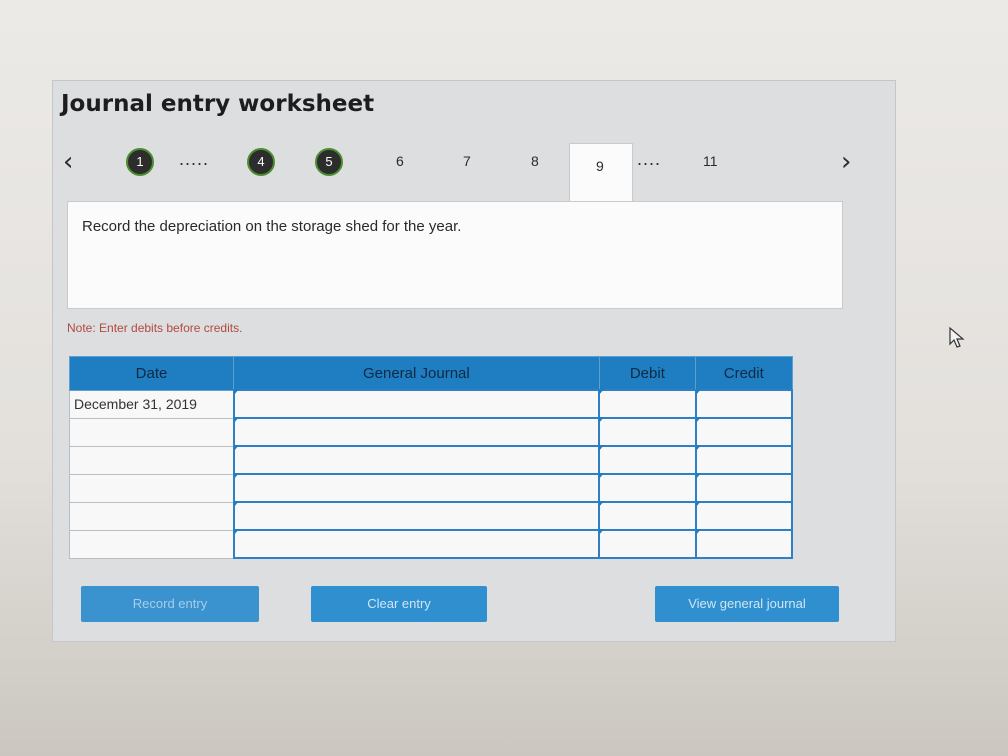 Image resolution: width=1008 pixels, height=756 pixels. I want to click on journal-header-row: Date General Journal Debit Credit, so click(430, 373).